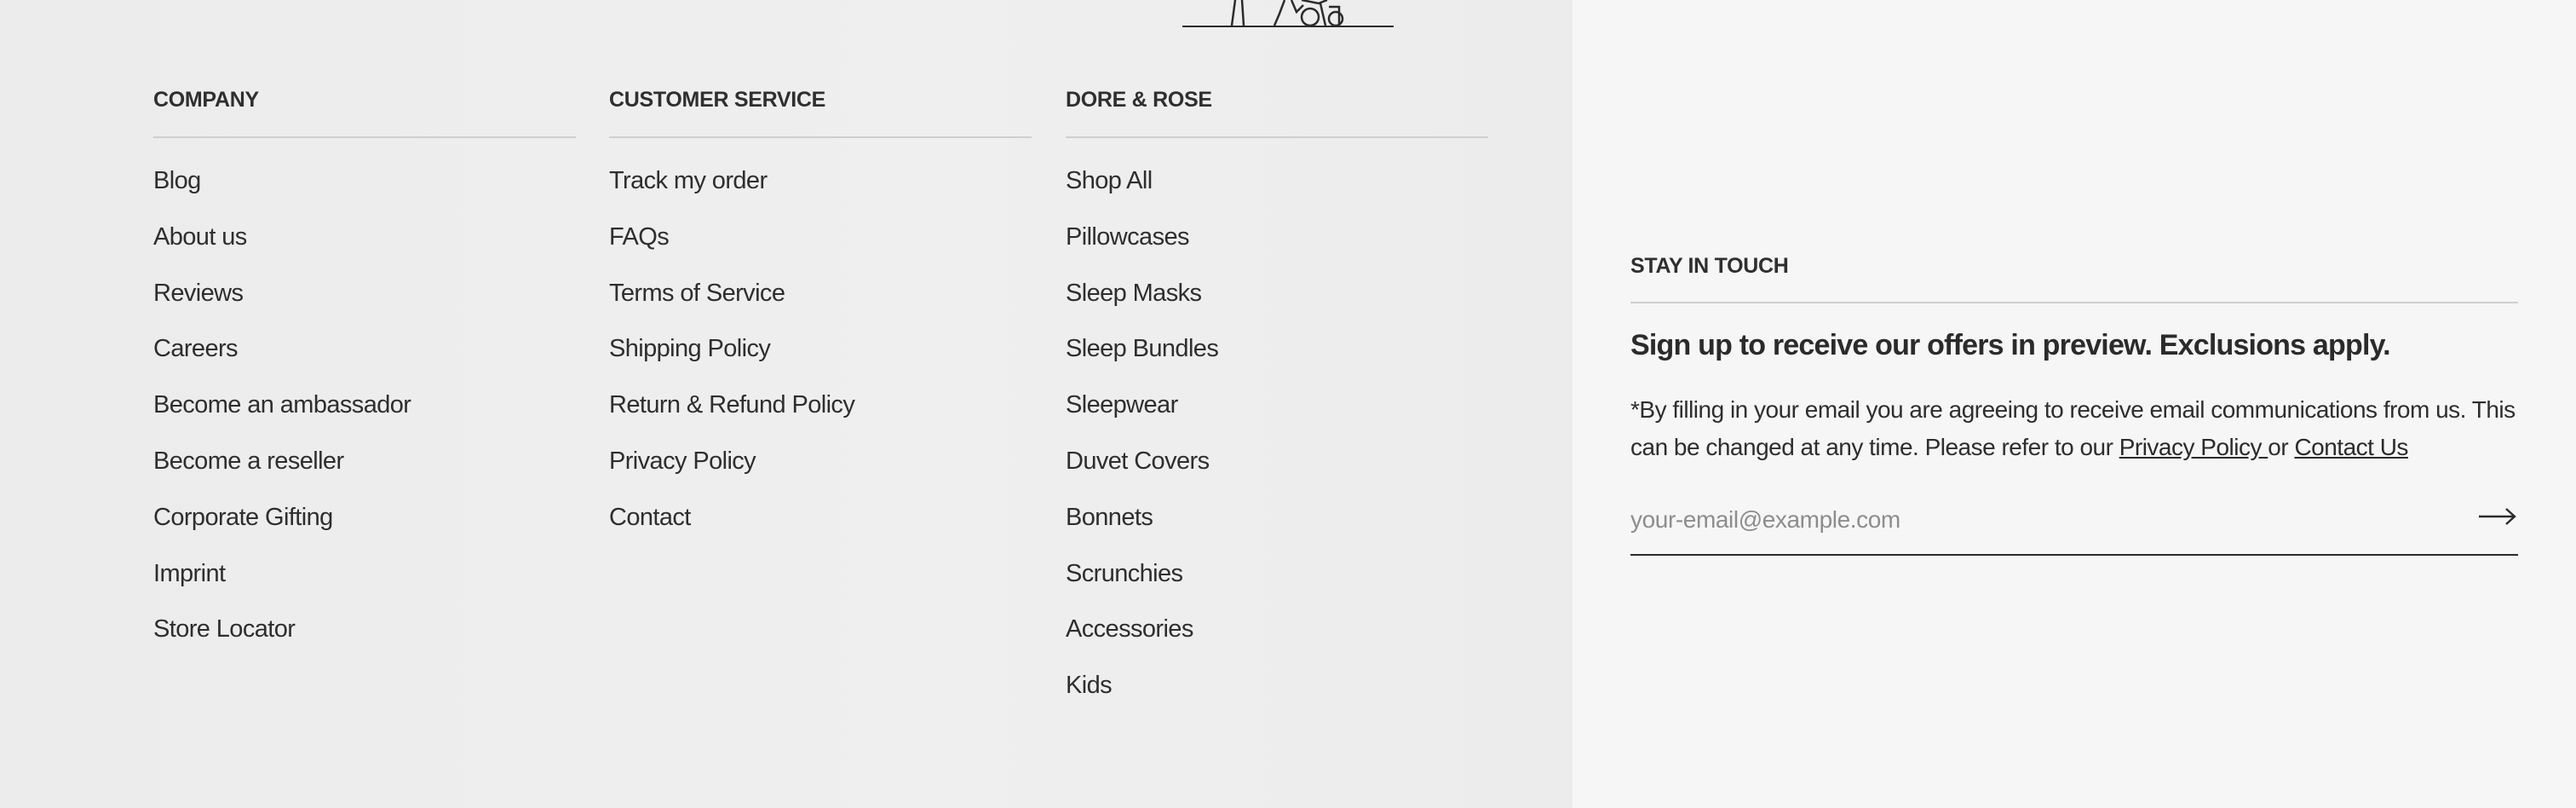 This screenshot has width=2576, height=808. I want to click on footer-link-sleep-bundles: Sleep Bundles, so click(1143, 358).